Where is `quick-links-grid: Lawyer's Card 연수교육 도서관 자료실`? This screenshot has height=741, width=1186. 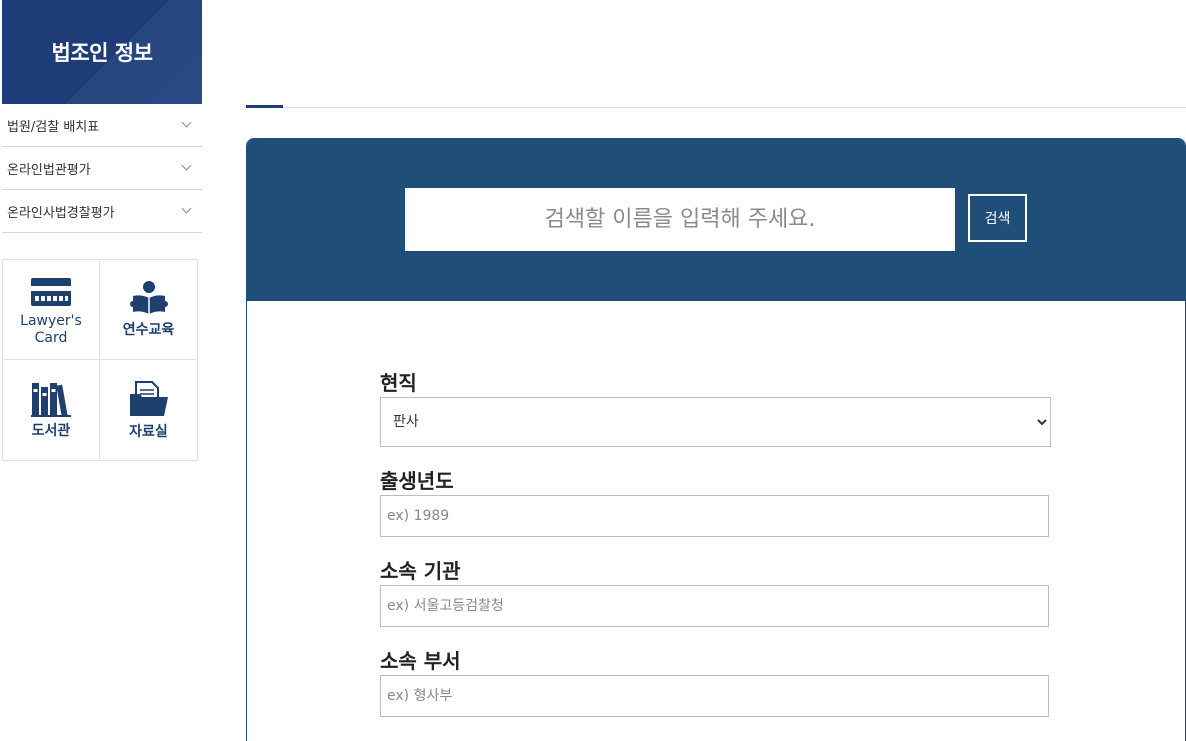
quick-links-grid: Lawyer's Card 연수교육 도서관 자료실 is located at coordinates (100, 360).